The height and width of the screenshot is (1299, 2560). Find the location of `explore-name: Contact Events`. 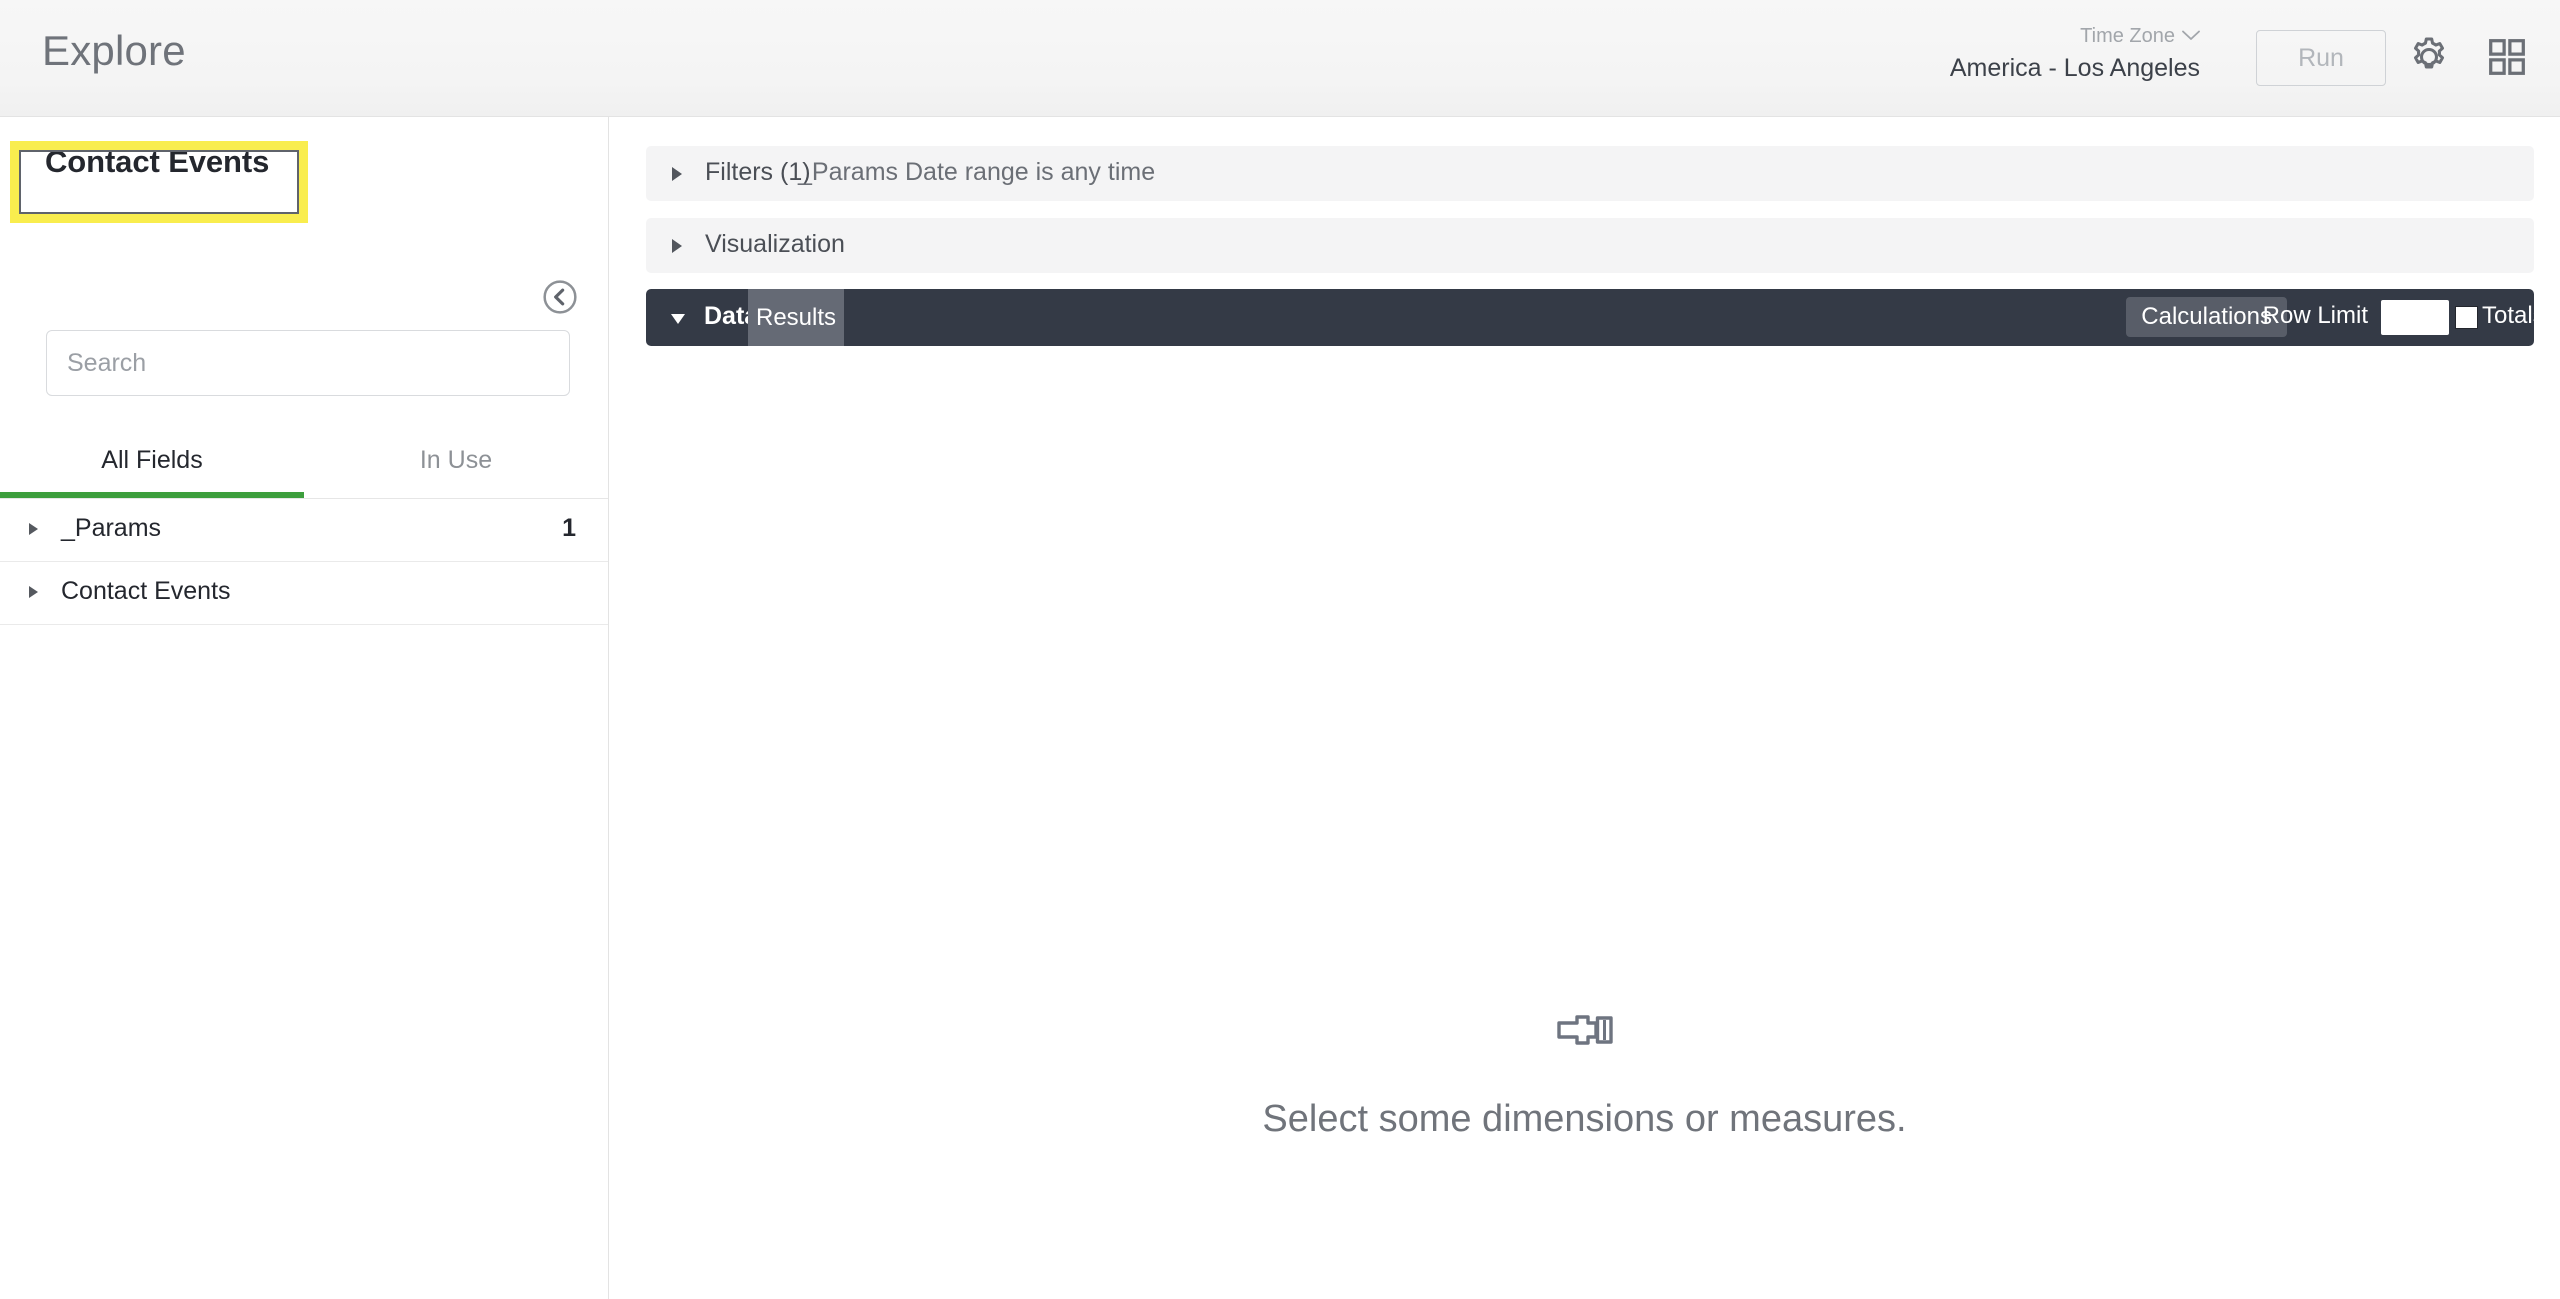

explore-name: Contact Events is located at coordinates (157, 161).